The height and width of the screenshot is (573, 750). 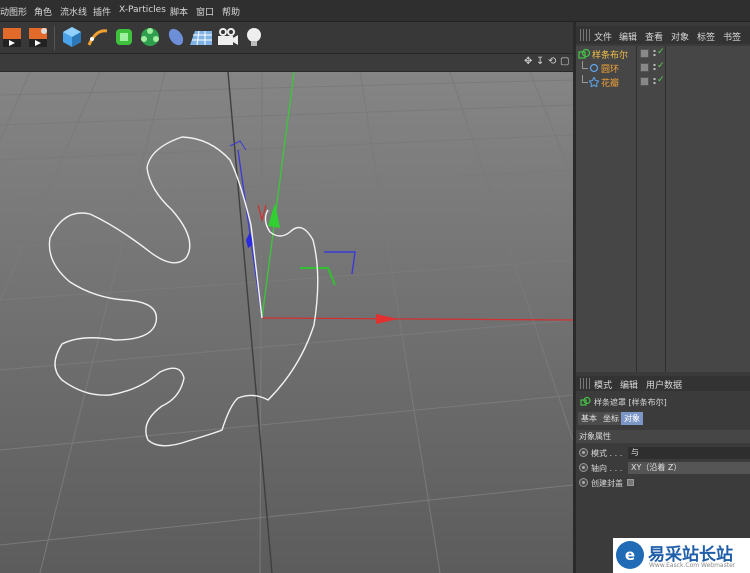 What do you see at coordinates (603, 384) in the screenshot?
I see `am-menu-mode: 模式` at bounding box center [603, 384].